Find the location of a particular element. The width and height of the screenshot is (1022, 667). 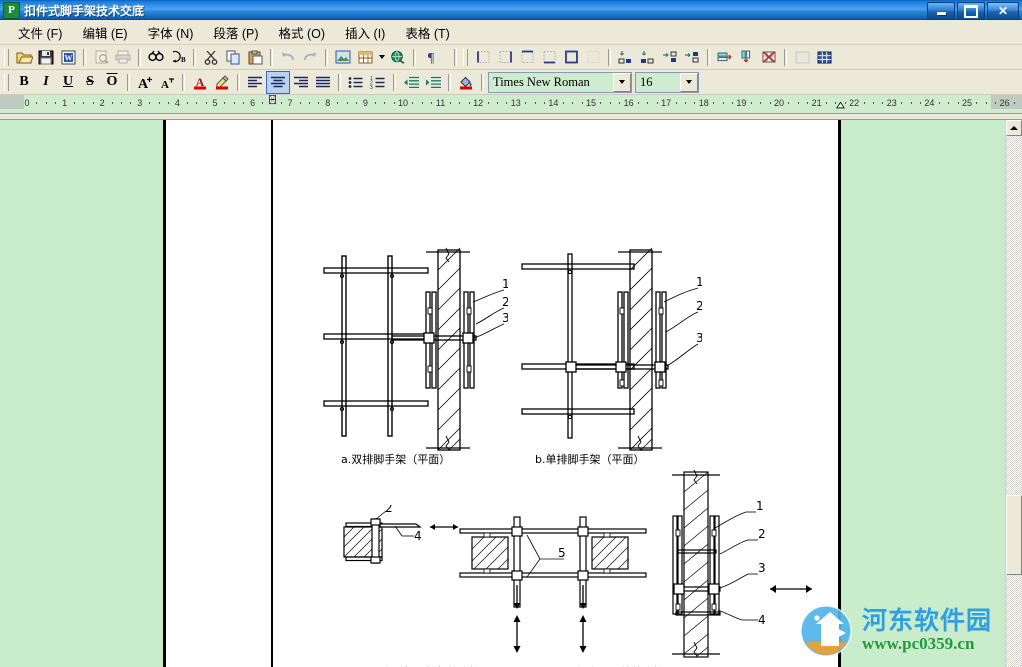

find-icon is located at coordinates (156, 57).